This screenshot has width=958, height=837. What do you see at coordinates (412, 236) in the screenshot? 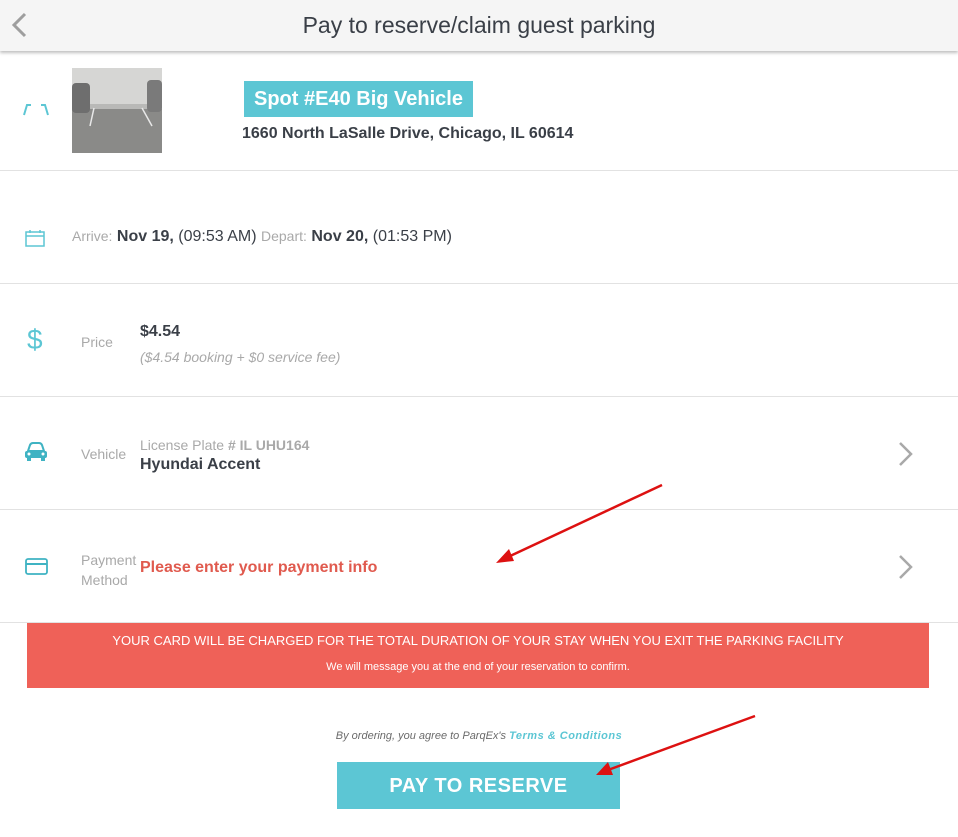
I see `depart-time: (01:53 PM)` at bounding box center [412, 236].